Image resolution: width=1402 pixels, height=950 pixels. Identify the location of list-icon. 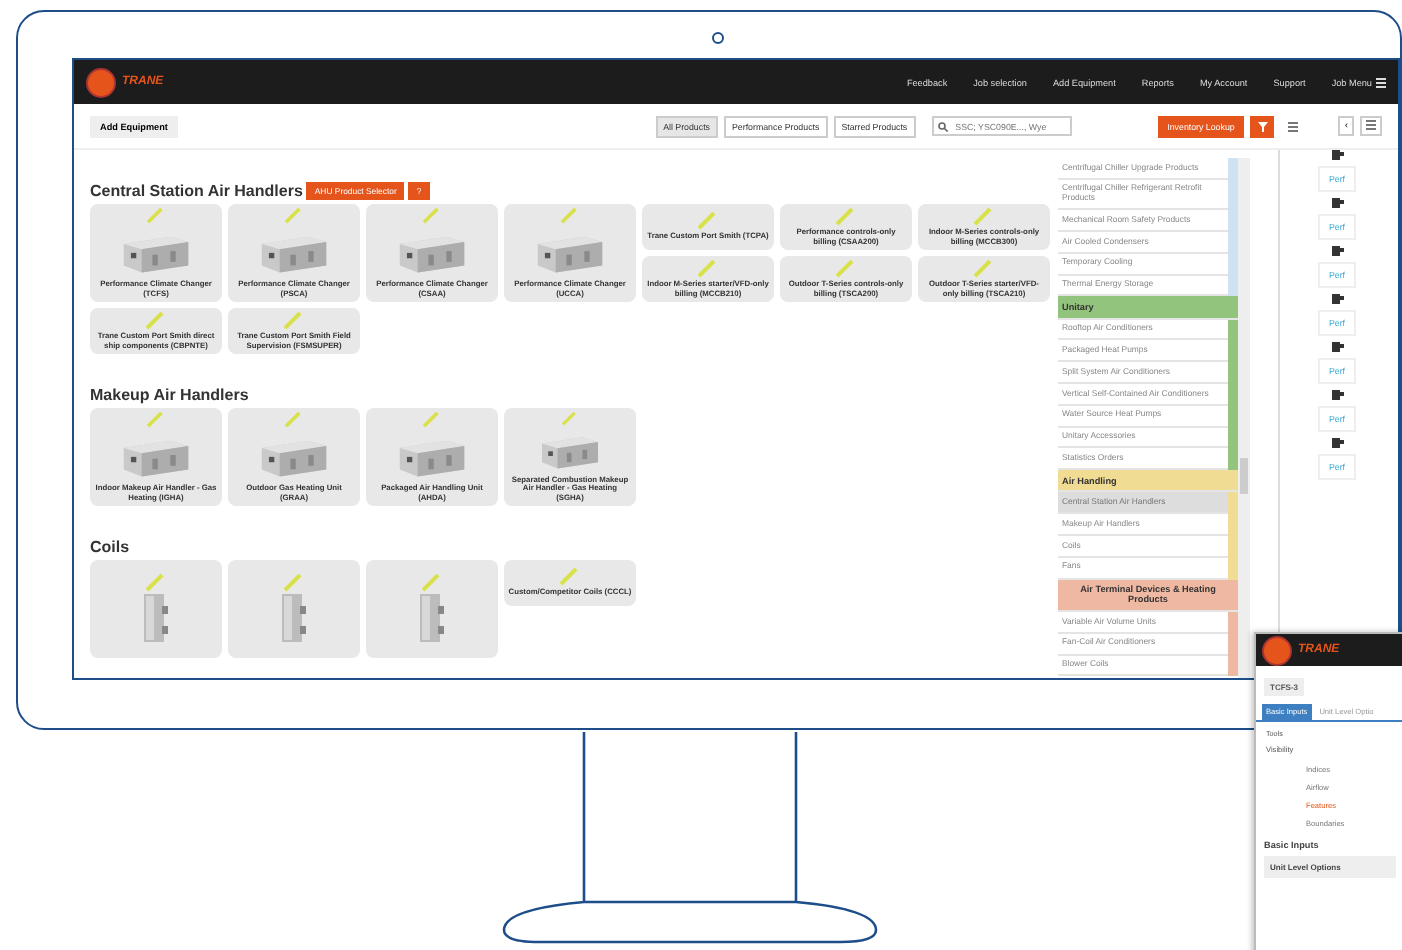
(1371, 124).